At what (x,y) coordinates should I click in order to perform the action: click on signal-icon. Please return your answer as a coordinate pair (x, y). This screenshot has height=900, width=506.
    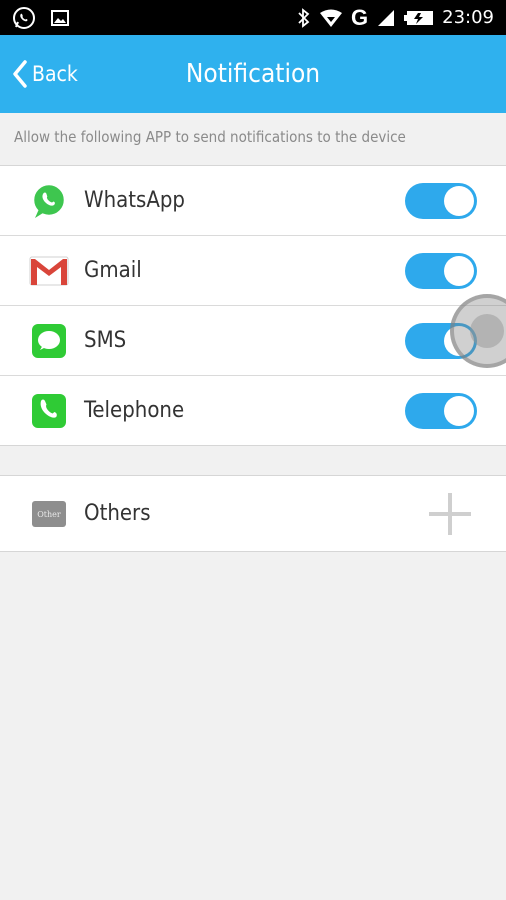
    Looking at the image, I should click on (386, 17).